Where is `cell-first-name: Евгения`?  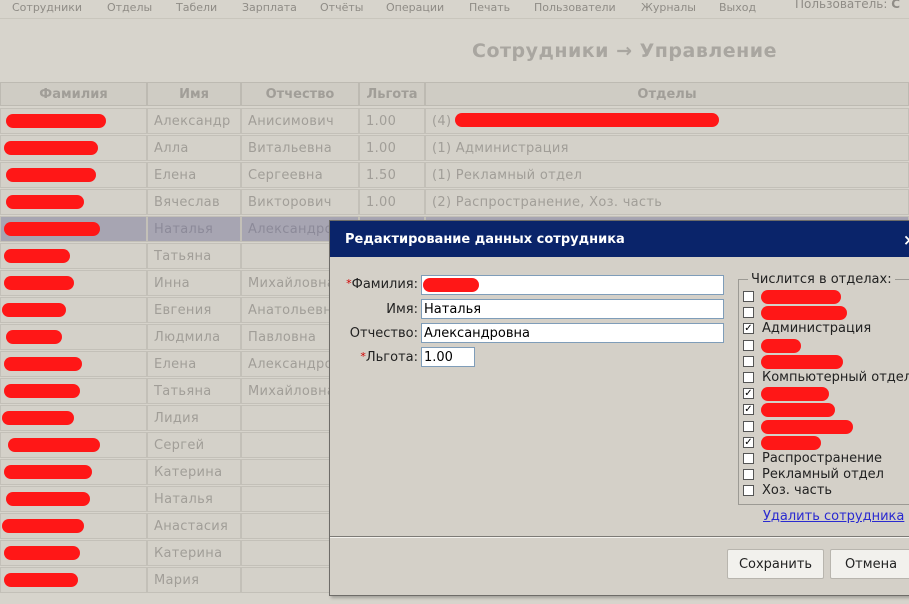 cell-first-name: Евгения is located at coordinates (194, 310).